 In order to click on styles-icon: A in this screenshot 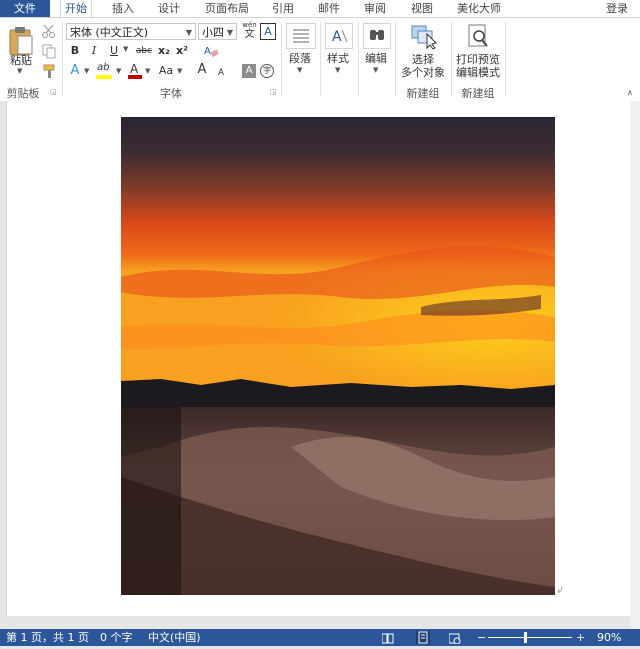, I will do `click(340, 37)`.